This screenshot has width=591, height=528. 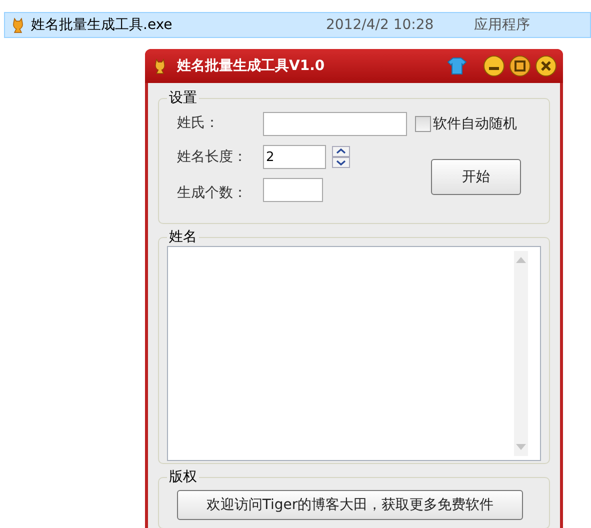 What do you see at coordinates (521, 447) in the screenshot?
I see `scroll-down-icon` at bounding box center [521, 447].